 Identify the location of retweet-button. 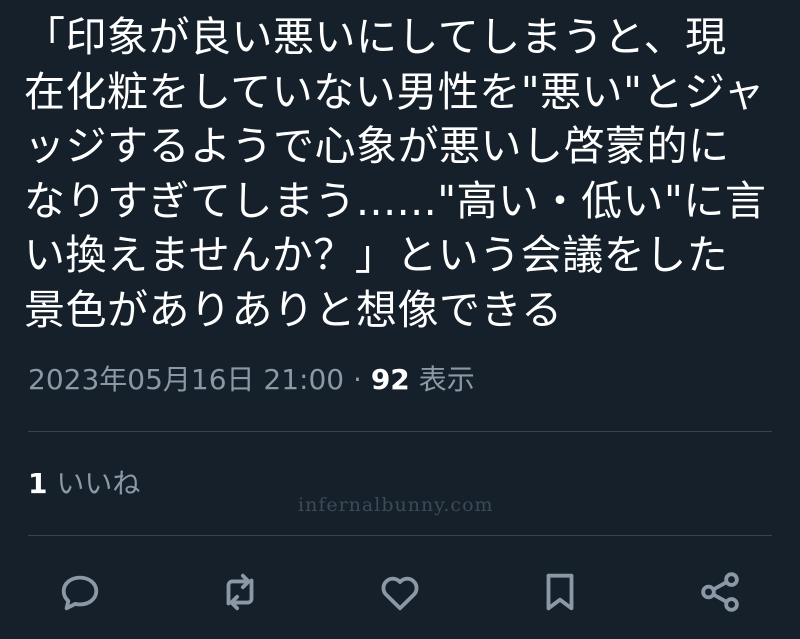
(240, 592).